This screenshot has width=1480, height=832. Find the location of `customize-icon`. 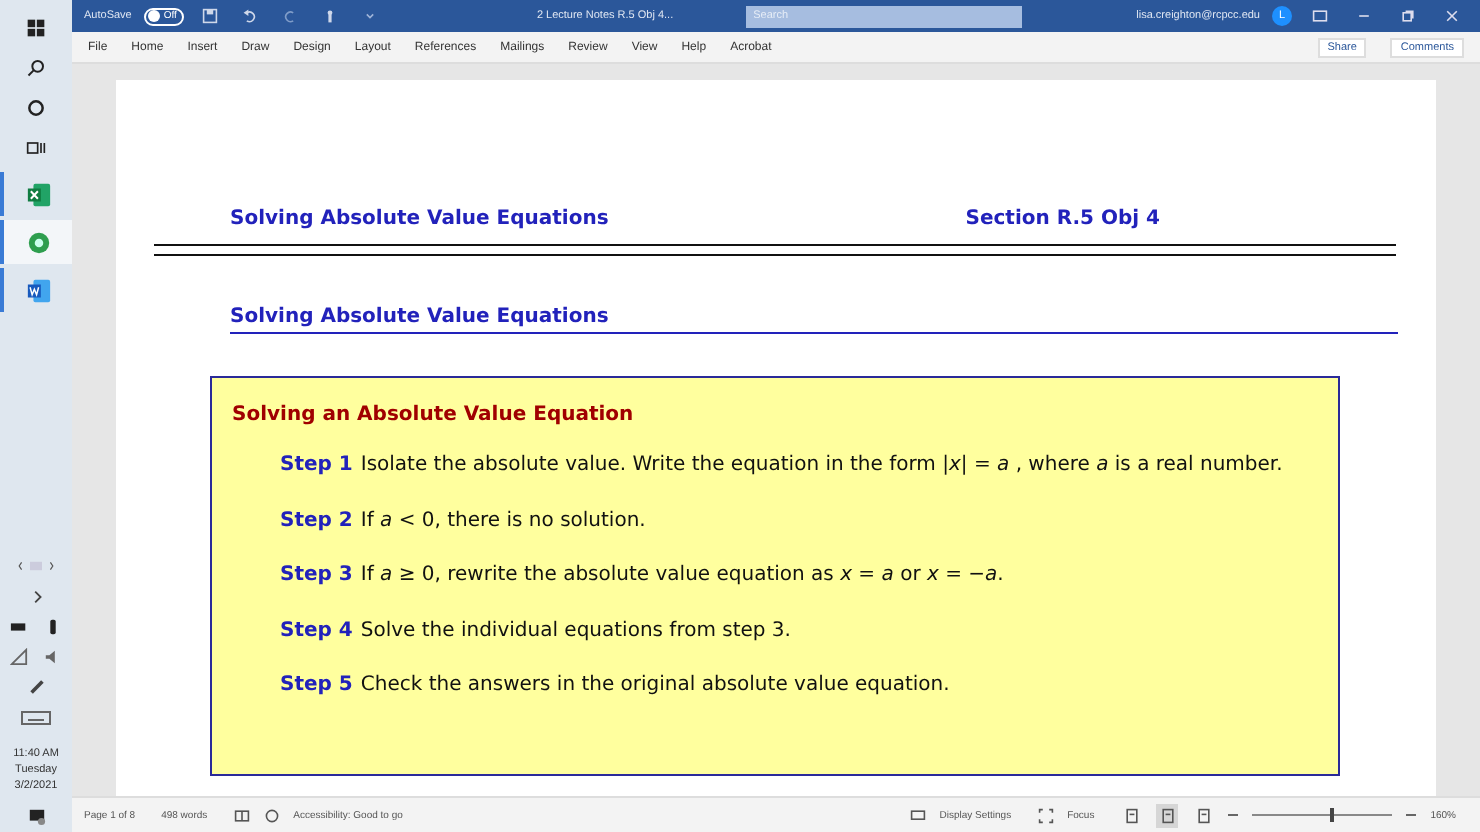

customize-icon is located at coordinates (370, 16).